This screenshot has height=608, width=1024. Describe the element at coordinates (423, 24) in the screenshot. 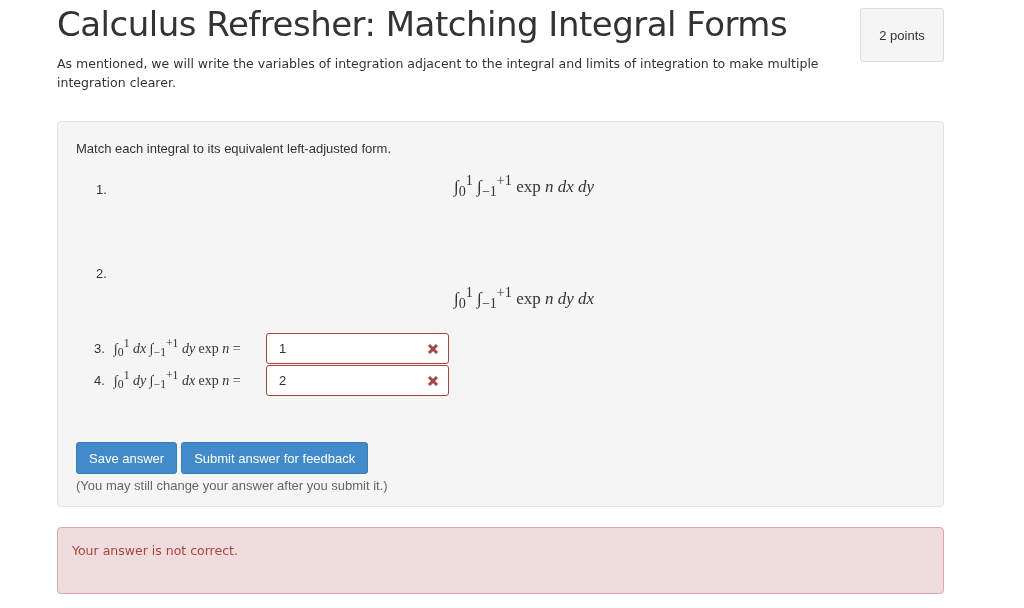

I see `page-title: Calculus Refresher: Matching Integral Forms` at that location.